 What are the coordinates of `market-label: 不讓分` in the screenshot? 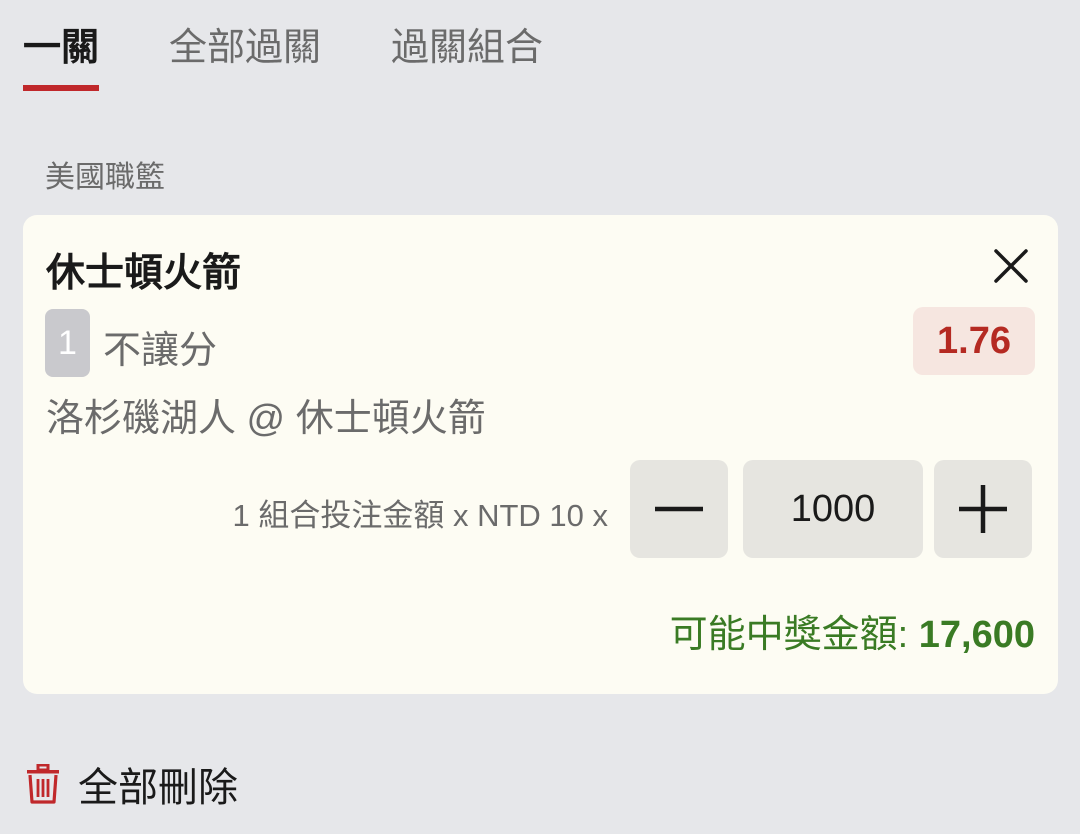 It's located at (160, 351).